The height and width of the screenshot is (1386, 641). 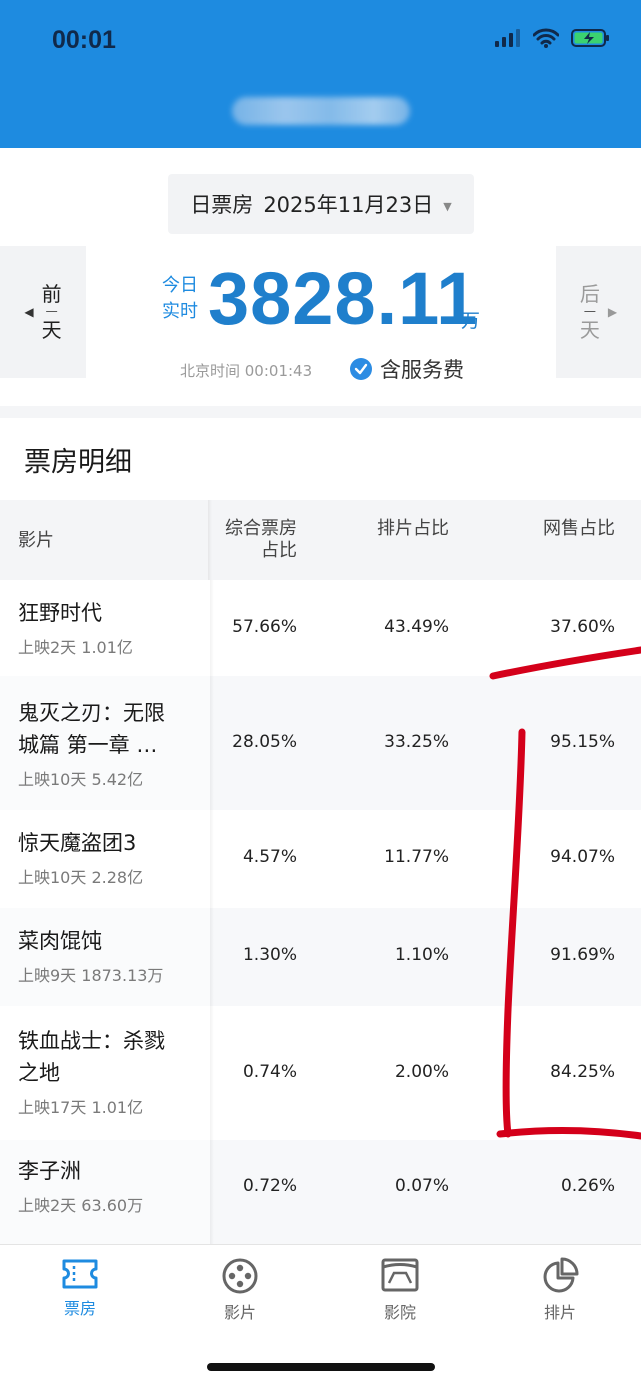 I want to click on prev-day-label-bottom: 天, so click(x=51, y=330).